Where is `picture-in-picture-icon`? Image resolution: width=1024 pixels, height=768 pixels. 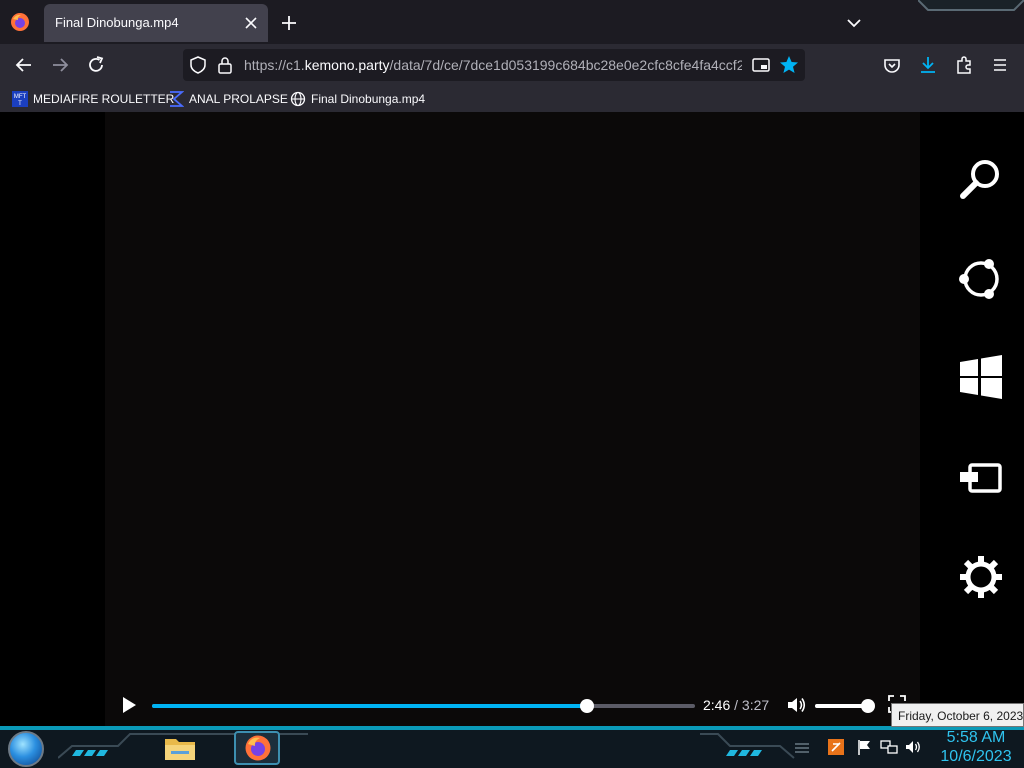
picture-in-picture-icon is located at coordinates (761, 65).